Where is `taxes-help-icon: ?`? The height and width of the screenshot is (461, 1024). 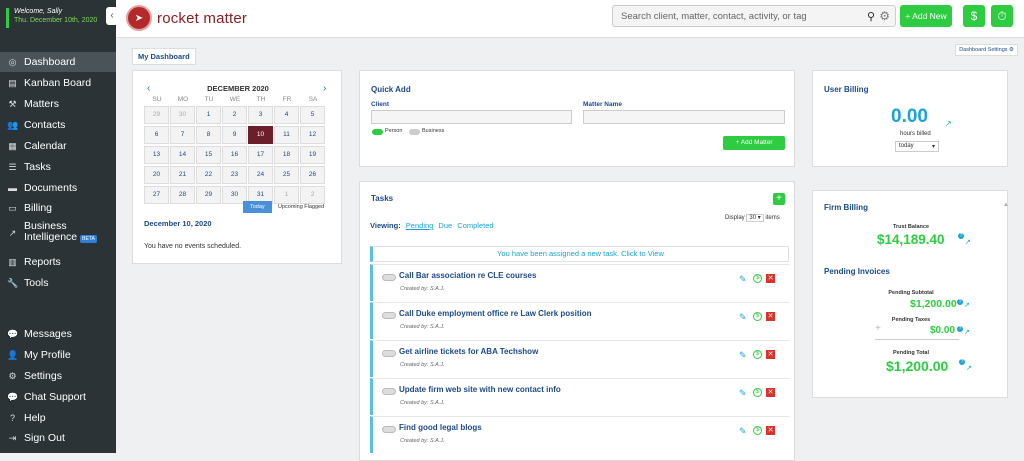
taxes-help-icon: ? is located at coordinates (960, 329).